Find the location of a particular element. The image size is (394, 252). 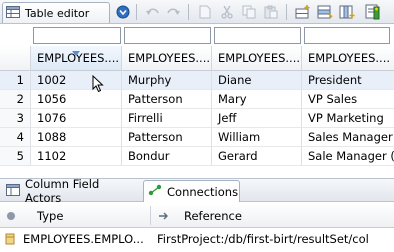

table-cell: VP Sales is located at coordinates (348, 99).